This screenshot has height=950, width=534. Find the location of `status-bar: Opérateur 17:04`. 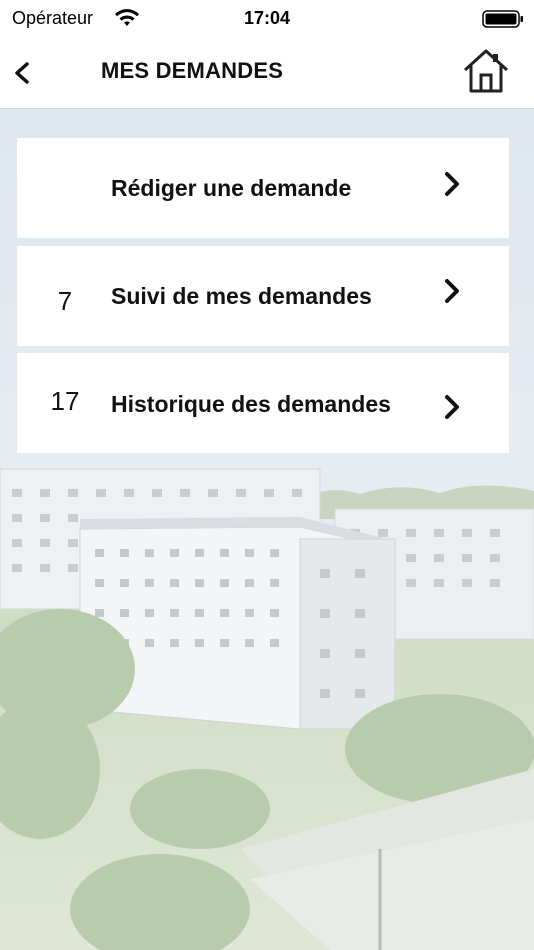

status-bar: Opérateur 17:04 is located at coordinates (267, 18).